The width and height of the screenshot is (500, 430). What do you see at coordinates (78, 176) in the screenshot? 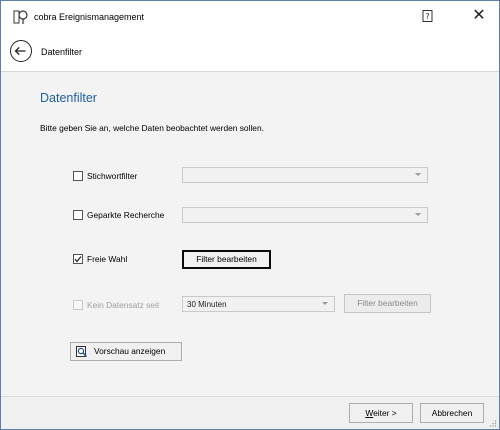
I see `stichwortfilter-checkbox` at bounding box center [78, 176].